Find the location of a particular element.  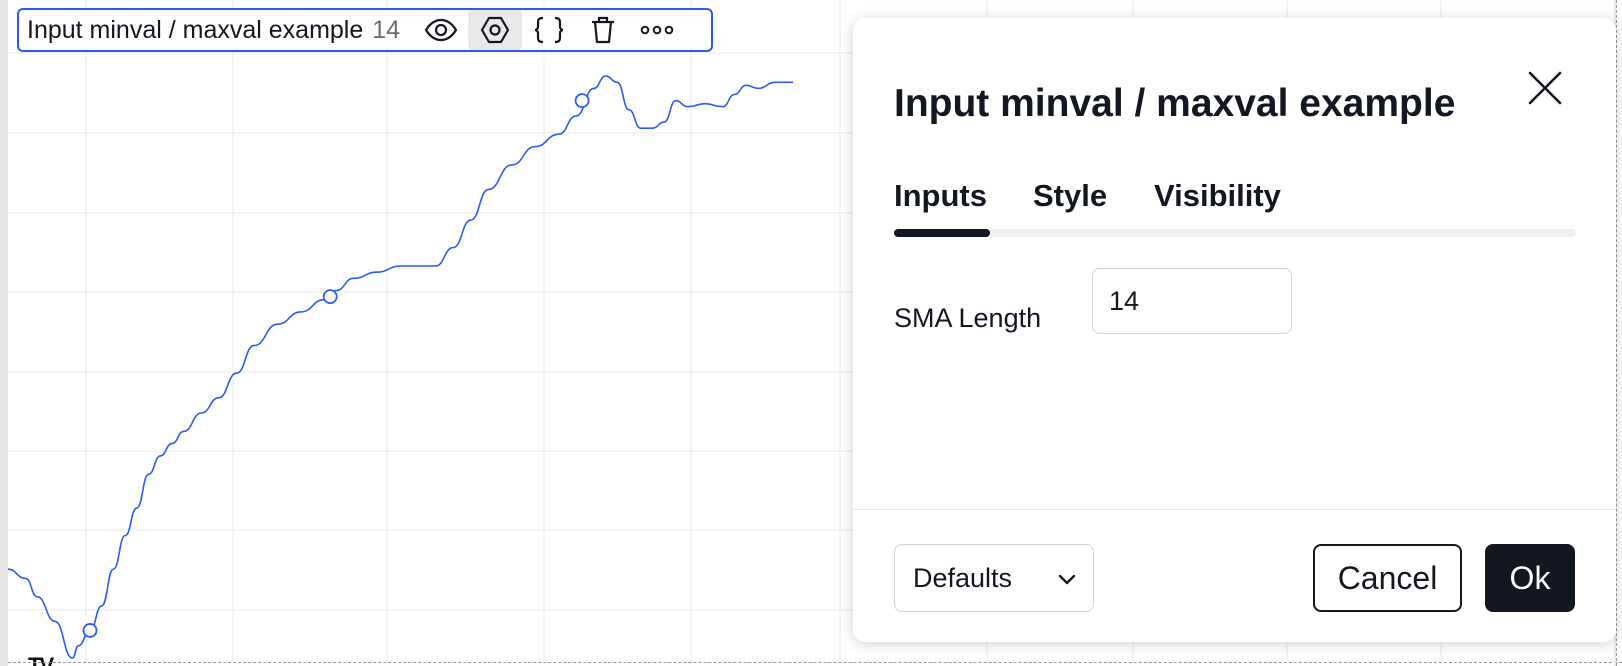

sma-length-input is located at coordinates (1192, 301).